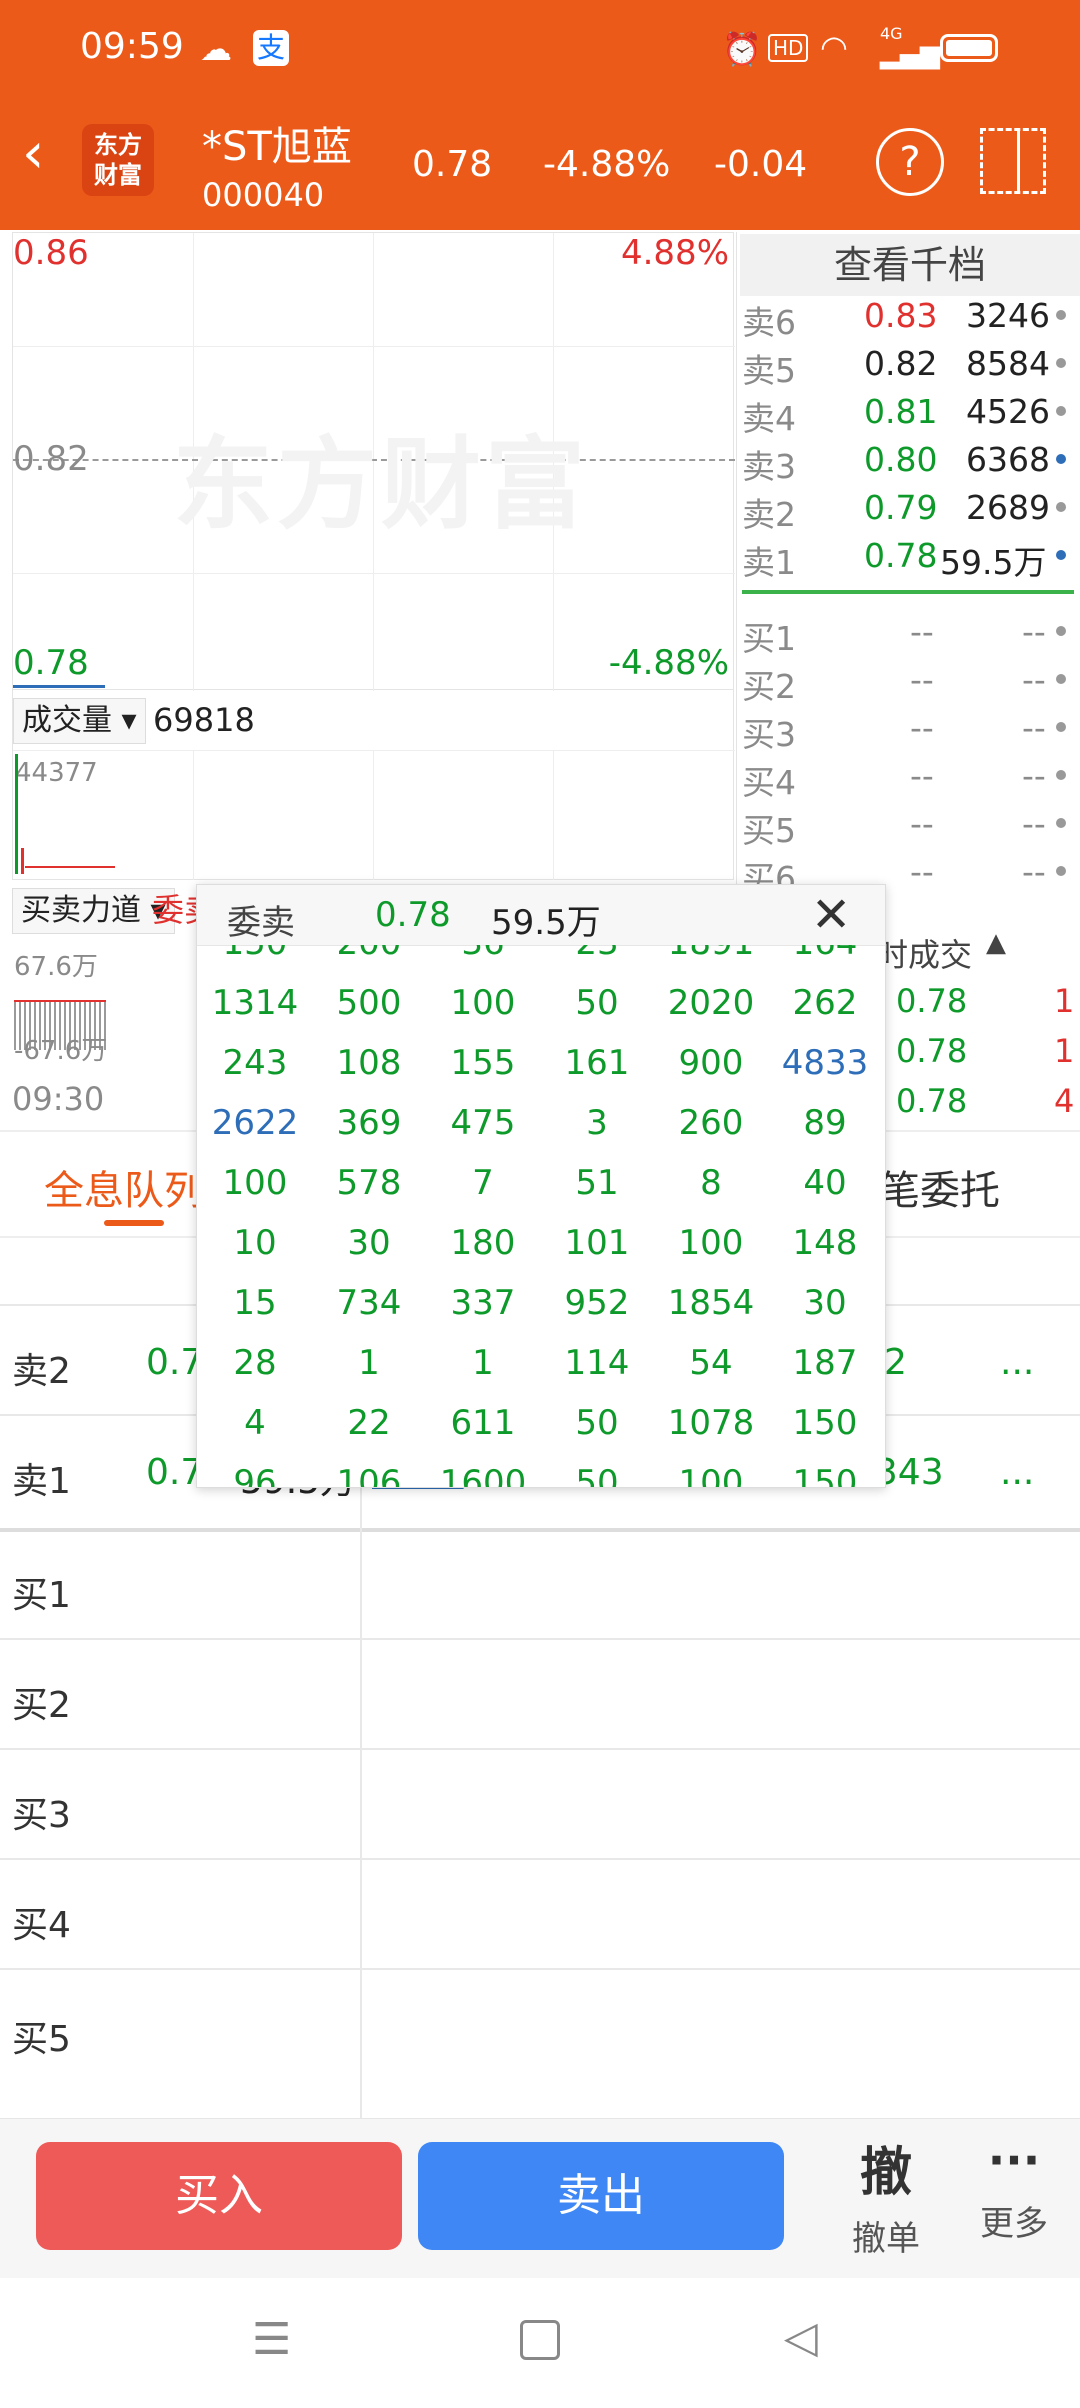 Image resolution: width=1080 pixels, height=2408 pixels. What do you see at coordinates (711, 954) in the screenshot?
I see `popup-order-cell: 1891` at bounding box center [711, 954].